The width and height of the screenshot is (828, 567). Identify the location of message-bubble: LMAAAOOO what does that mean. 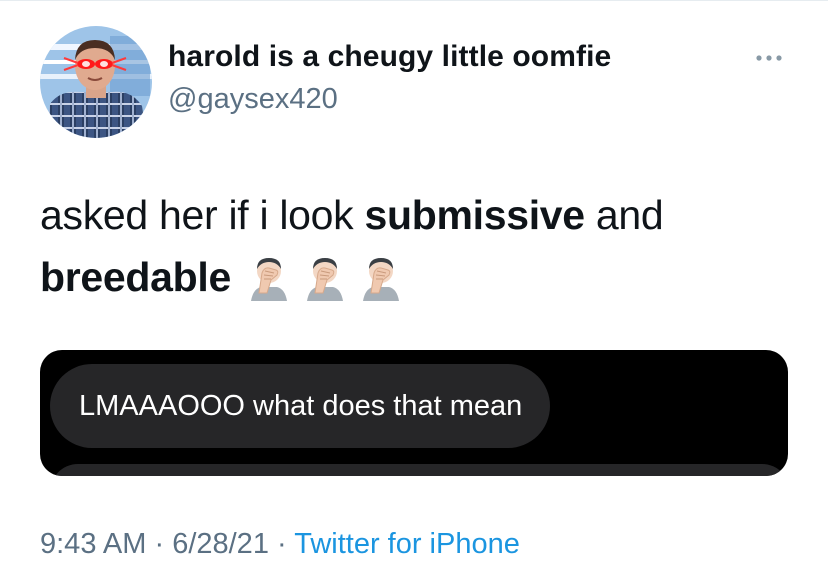
(300, 406).